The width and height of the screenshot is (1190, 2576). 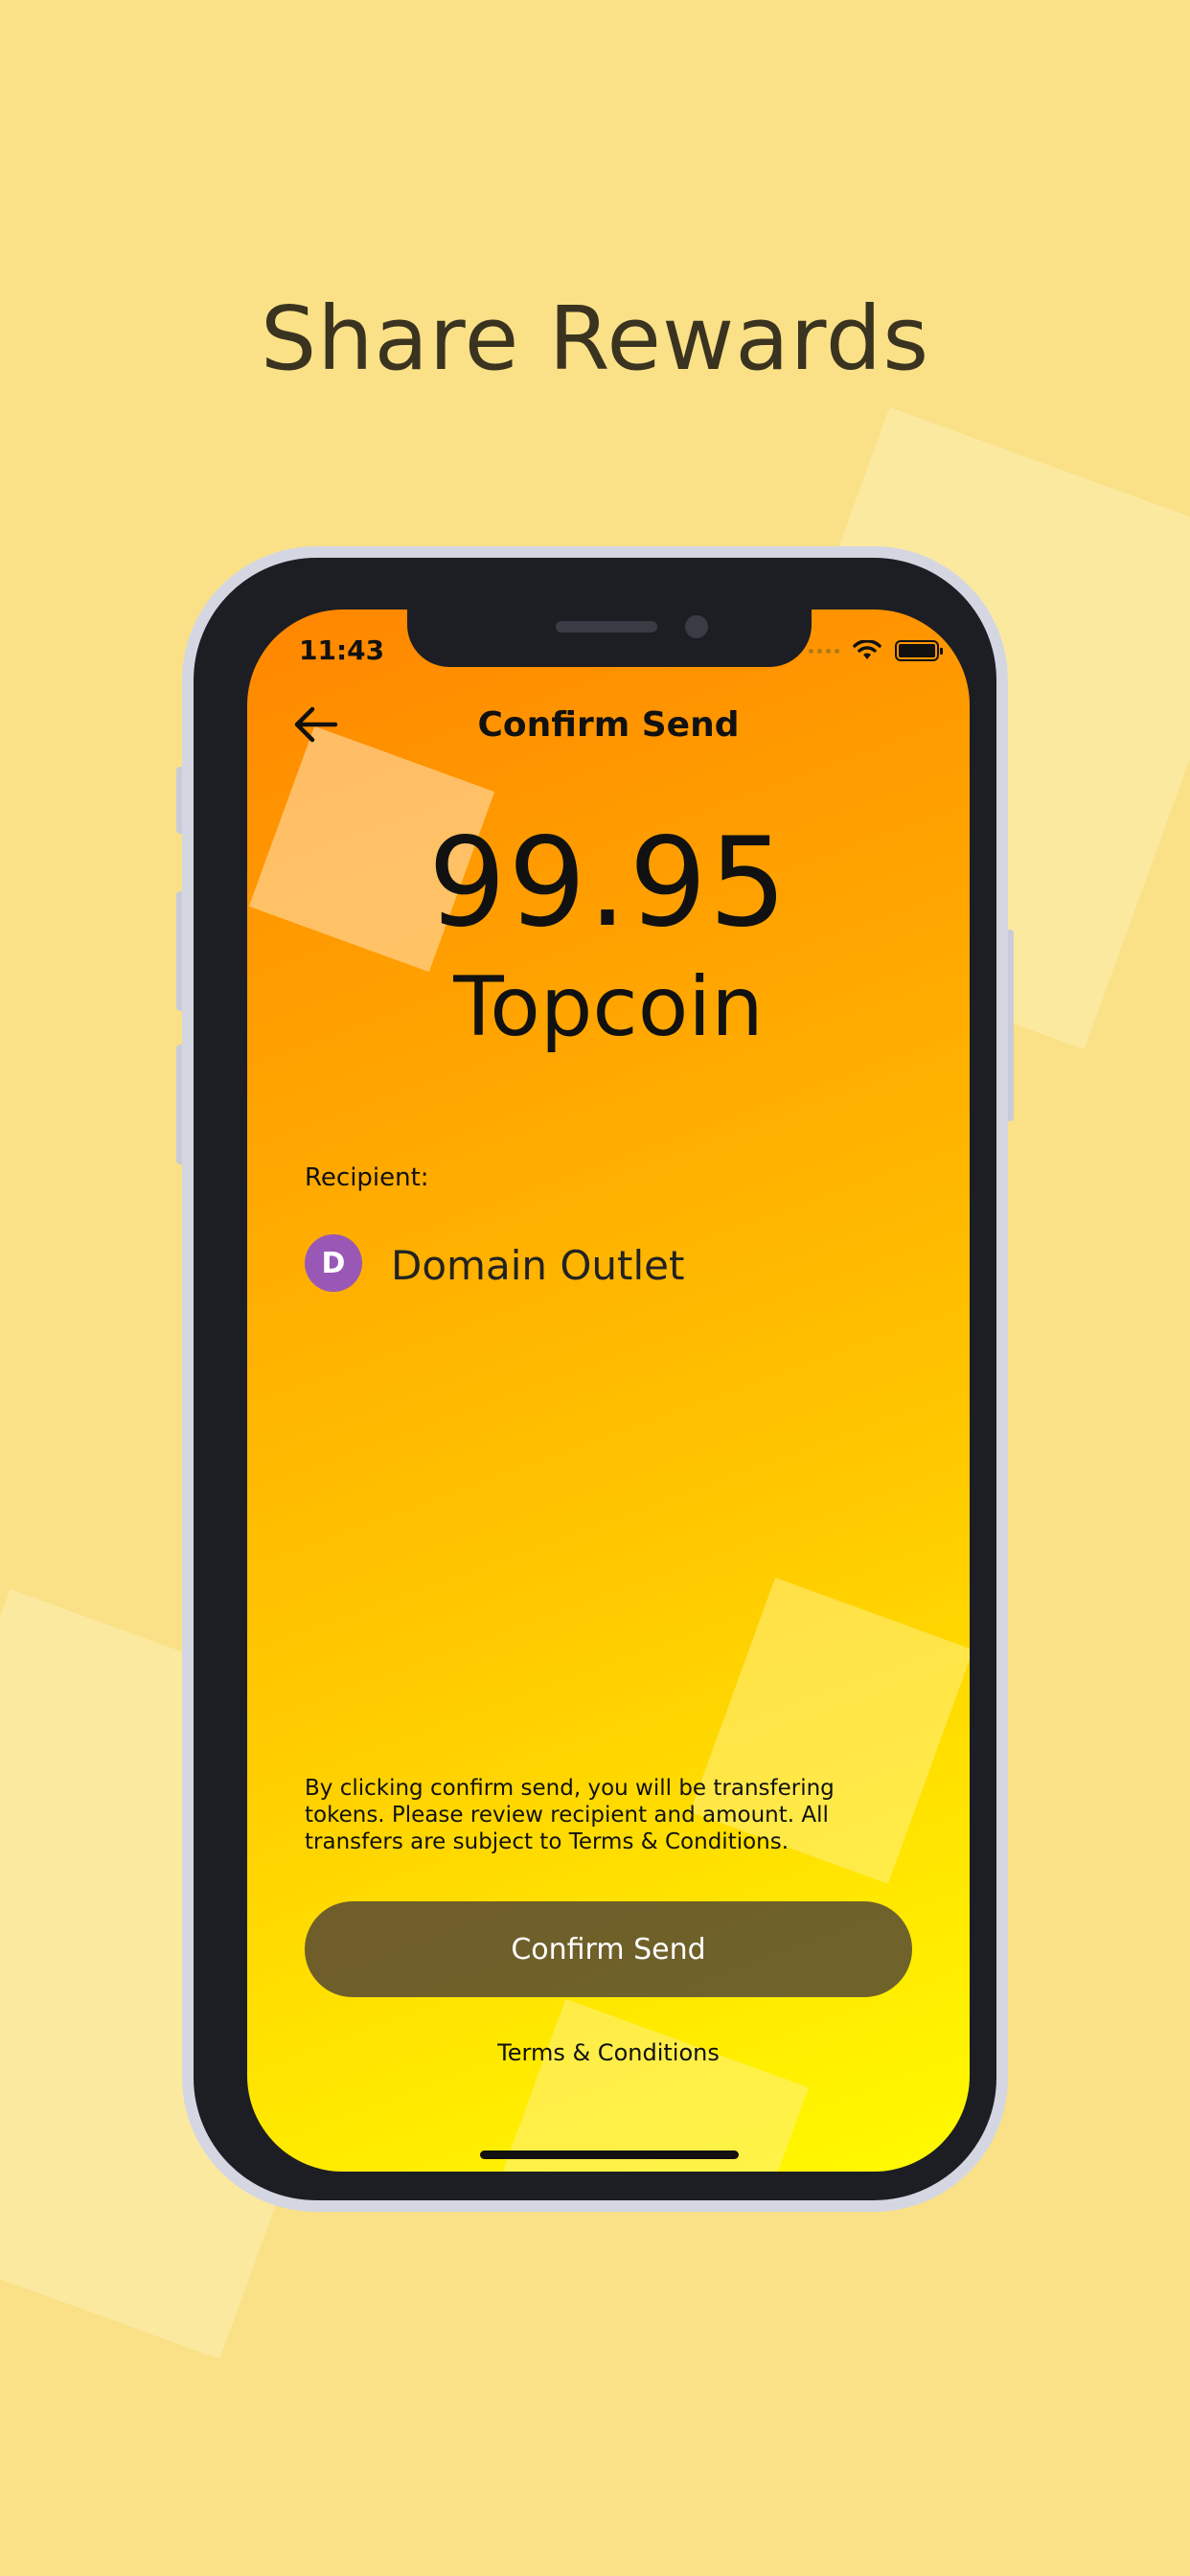 I want to click on recipient-label: Recipient:, so click(x=367, y=1177).